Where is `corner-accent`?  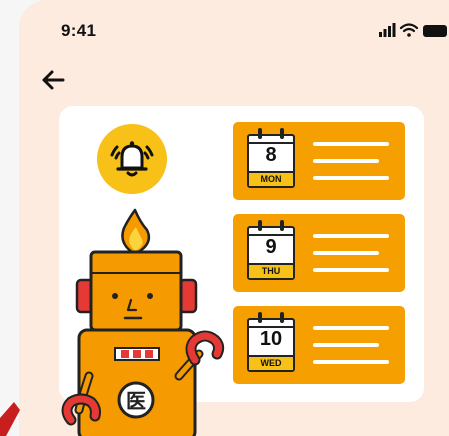 corner-accent is located at coordinates (10, 419).